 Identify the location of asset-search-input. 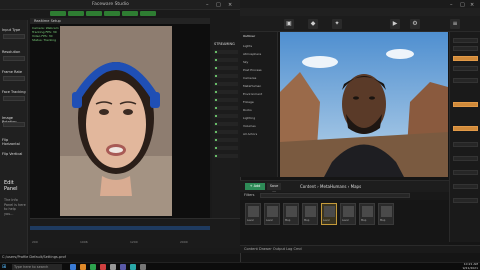
(335, 195).